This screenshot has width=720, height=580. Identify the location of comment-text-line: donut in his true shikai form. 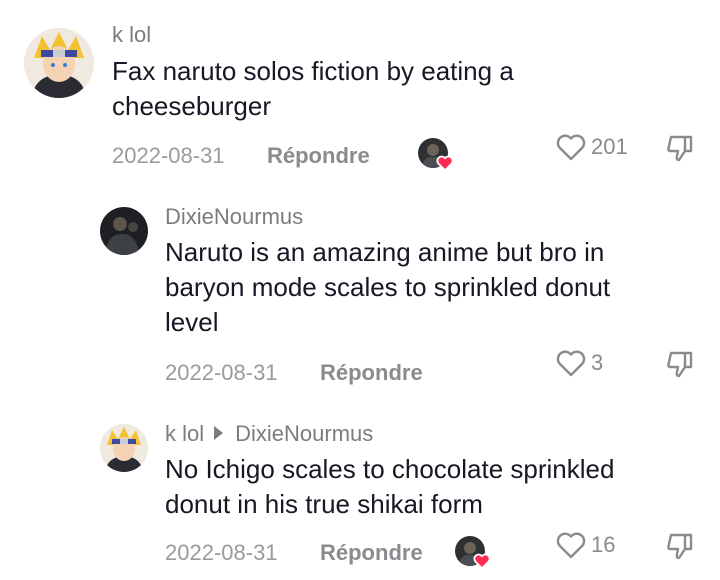
(324, 504).